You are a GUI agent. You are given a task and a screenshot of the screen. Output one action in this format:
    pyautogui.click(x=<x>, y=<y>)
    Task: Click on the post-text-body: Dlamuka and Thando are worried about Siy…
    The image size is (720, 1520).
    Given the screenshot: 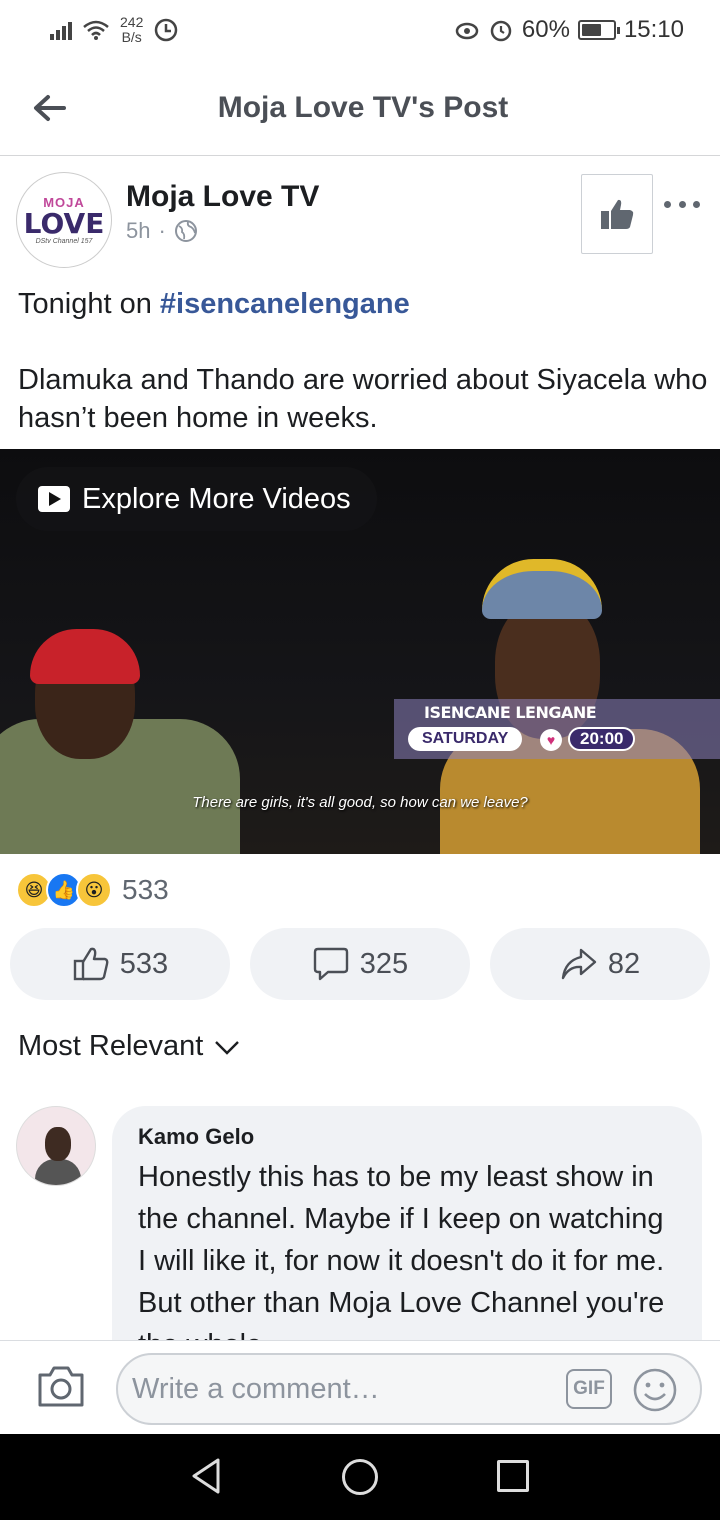 What is the action you would take?
    pyautogui.click(x=363, y=399)
    